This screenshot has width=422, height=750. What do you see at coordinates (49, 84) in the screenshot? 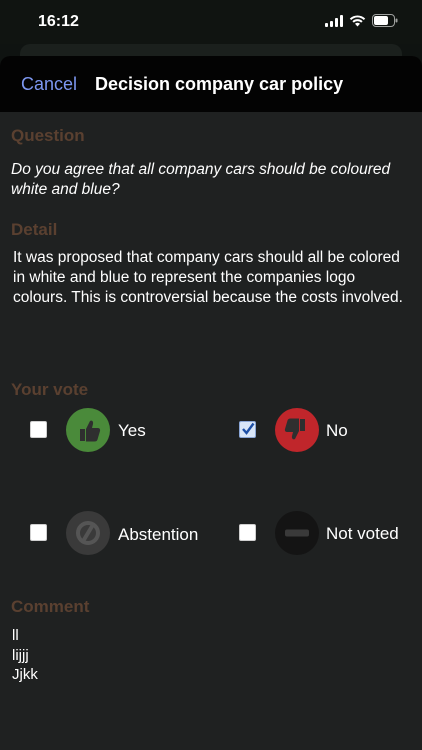
I see `cancel-button: Cancel` at bounding box center [49, 84].